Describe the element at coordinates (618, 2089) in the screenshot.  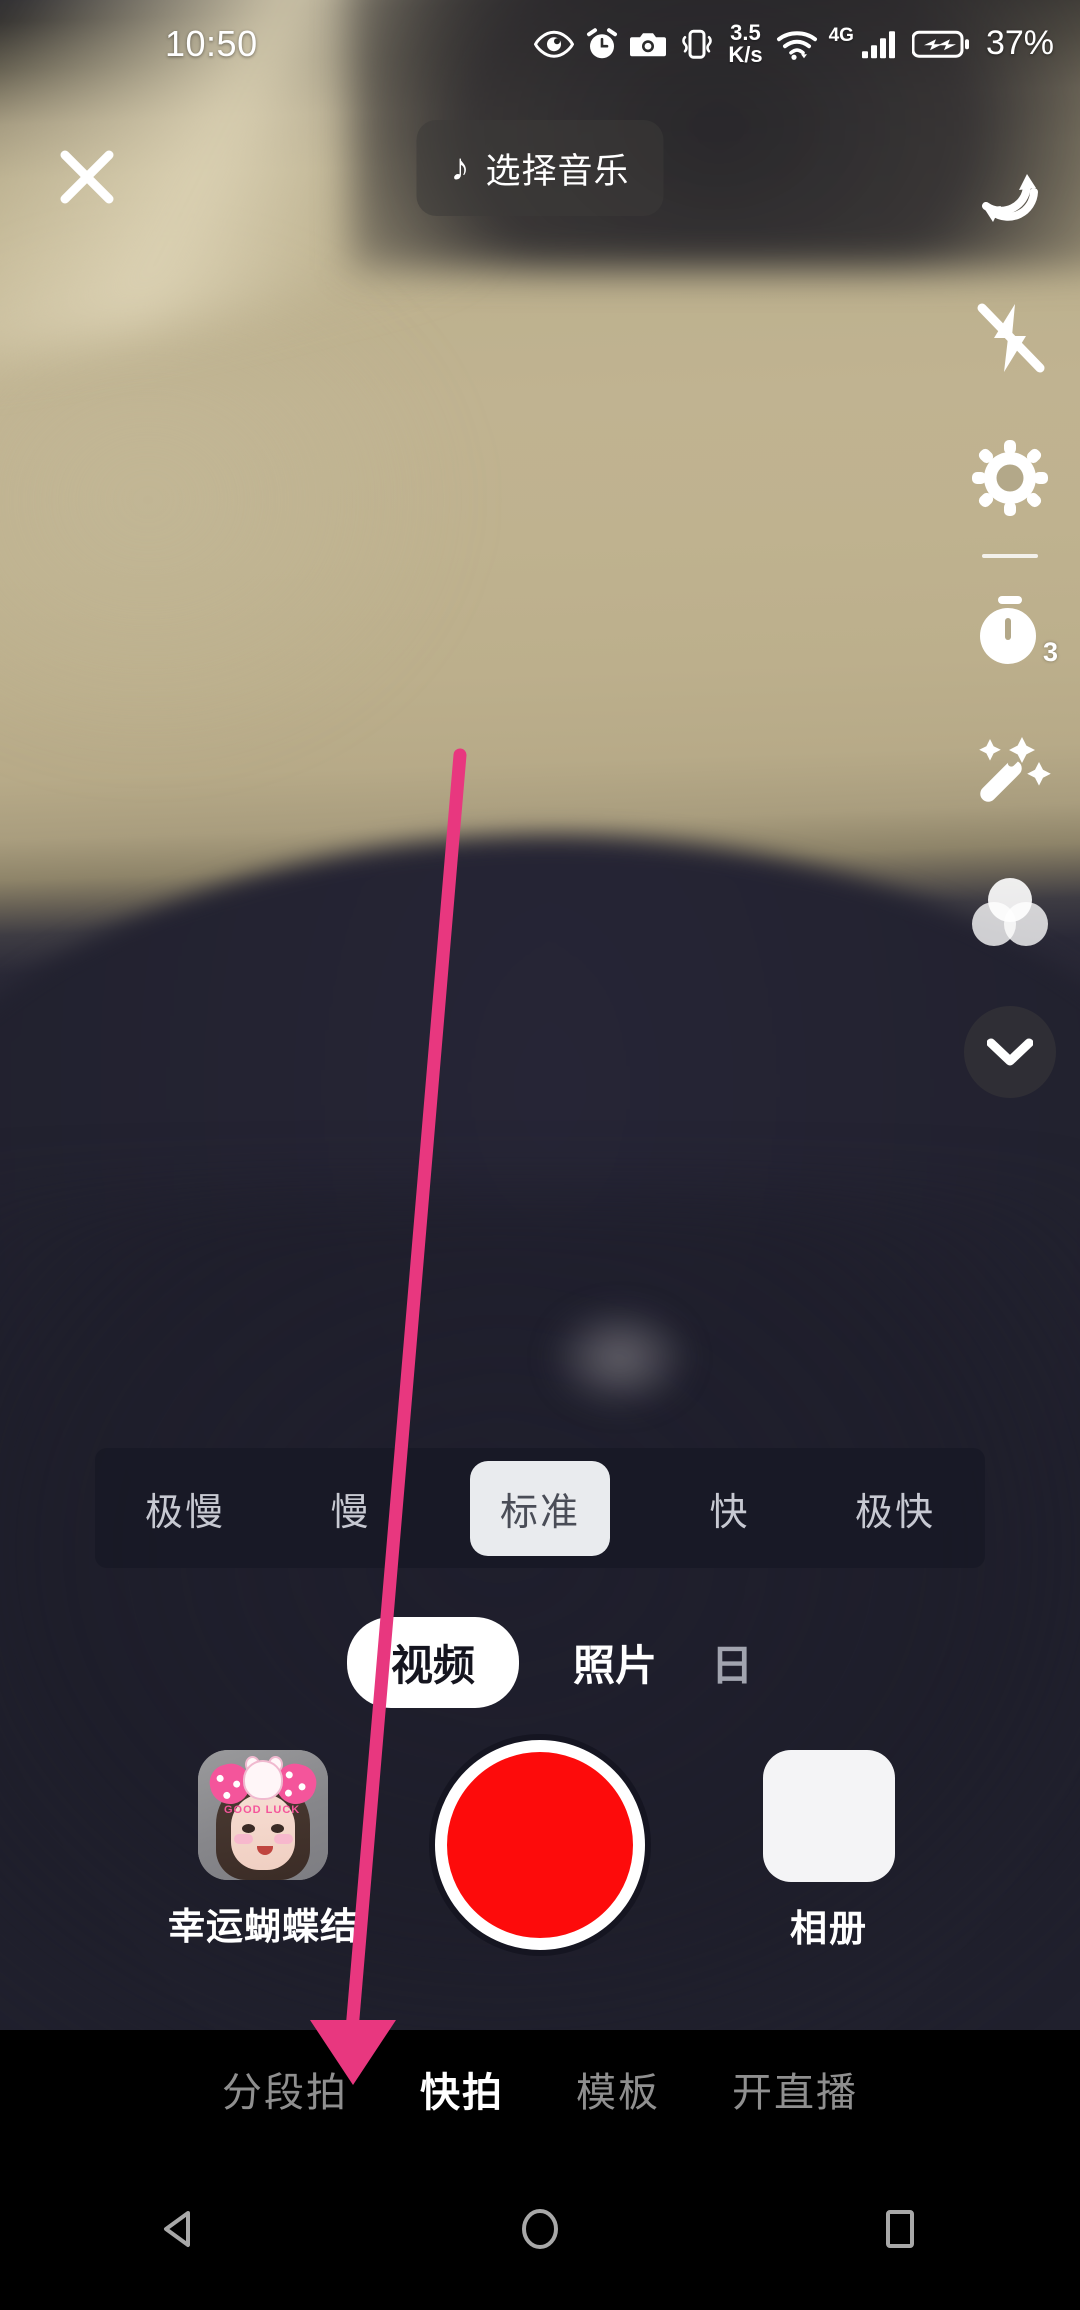
I see `shoot-mode-template: 模板` at that location.